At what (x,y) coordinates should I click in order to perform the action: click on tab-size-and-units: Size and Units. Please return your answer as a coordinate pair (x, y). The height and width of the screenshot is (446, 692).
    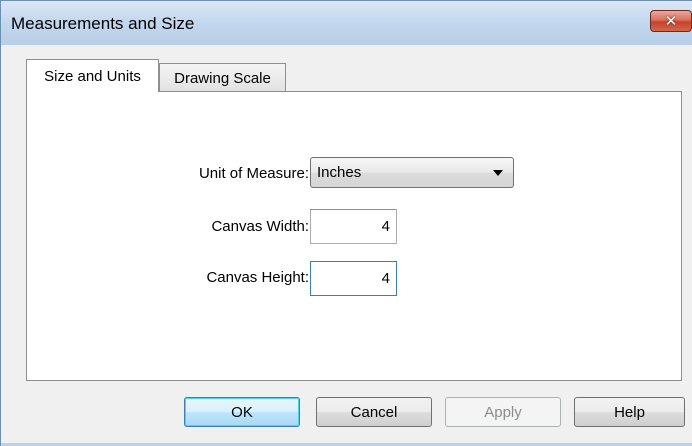
    Looking at the image, I should click on (92, 75).